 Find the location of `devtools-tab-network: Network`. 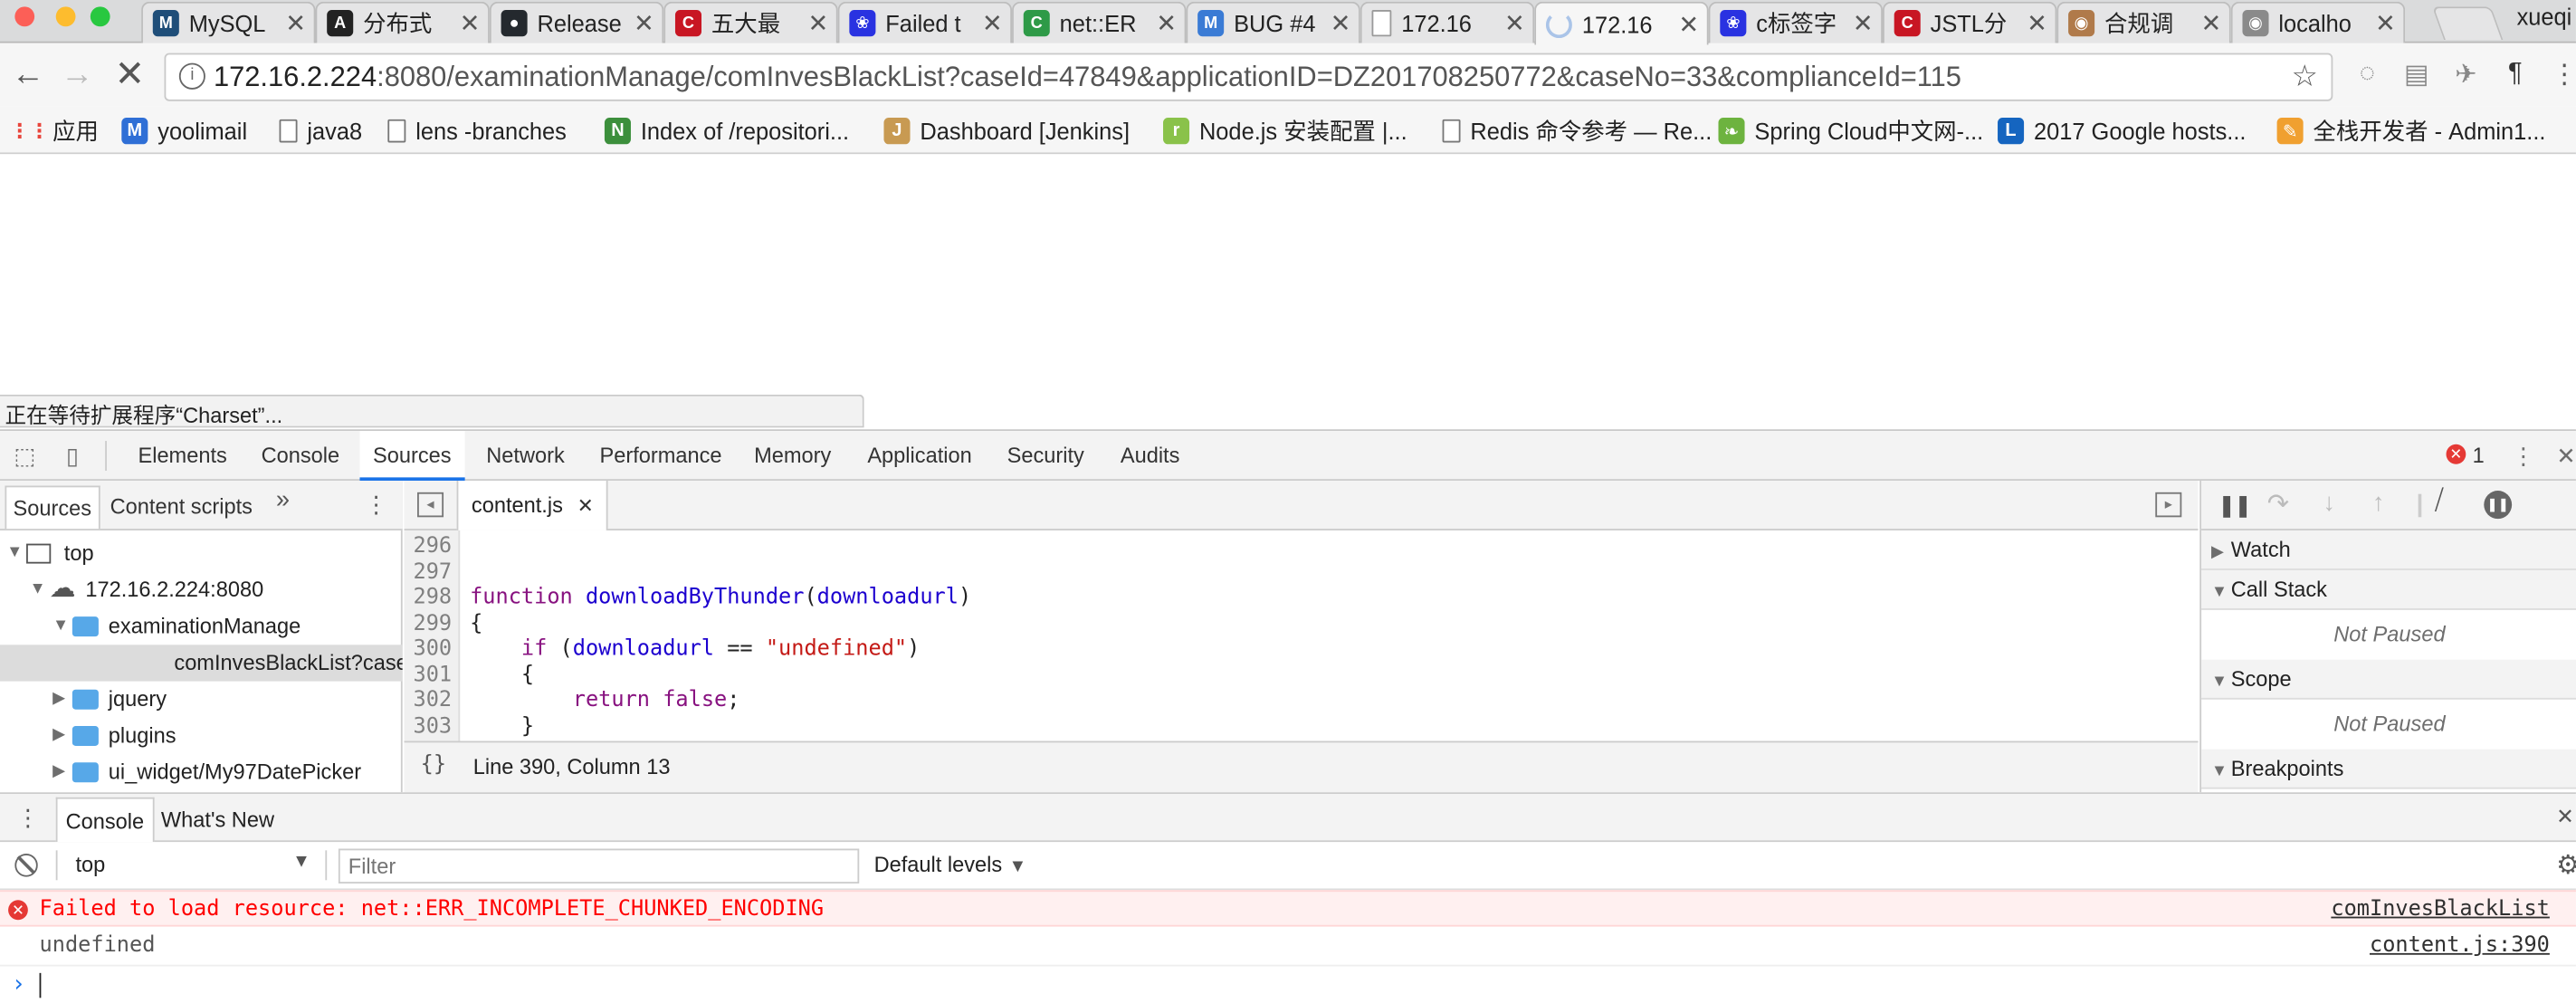

devtools-tab-network: Network is located at coordinates (525, 456).